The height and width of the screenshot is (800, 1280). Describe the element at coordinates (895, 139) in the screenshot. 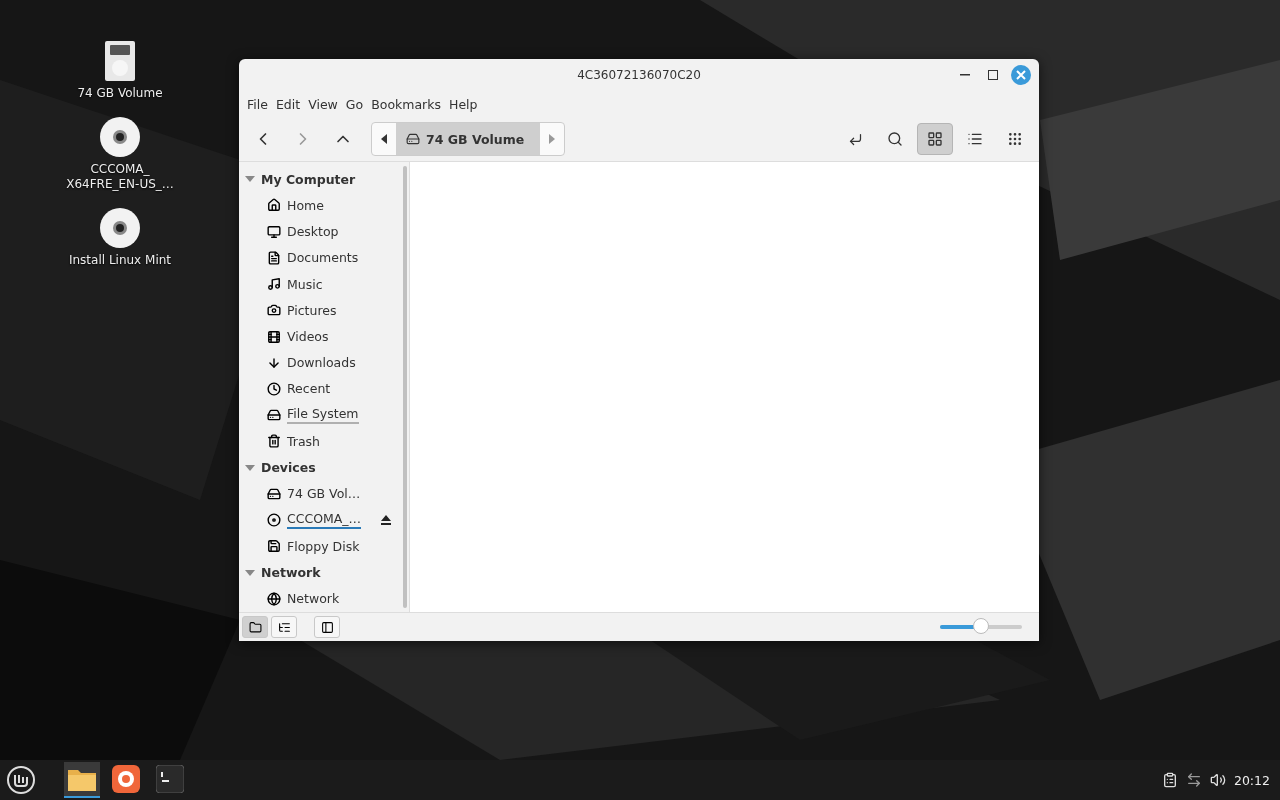

I see `search-icon` at that location.